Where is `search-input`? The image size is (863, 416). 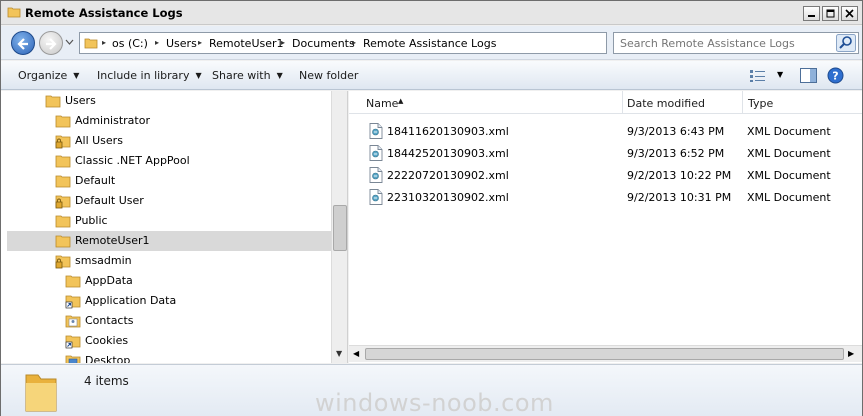
search-input is located at coordinates (725, 43).